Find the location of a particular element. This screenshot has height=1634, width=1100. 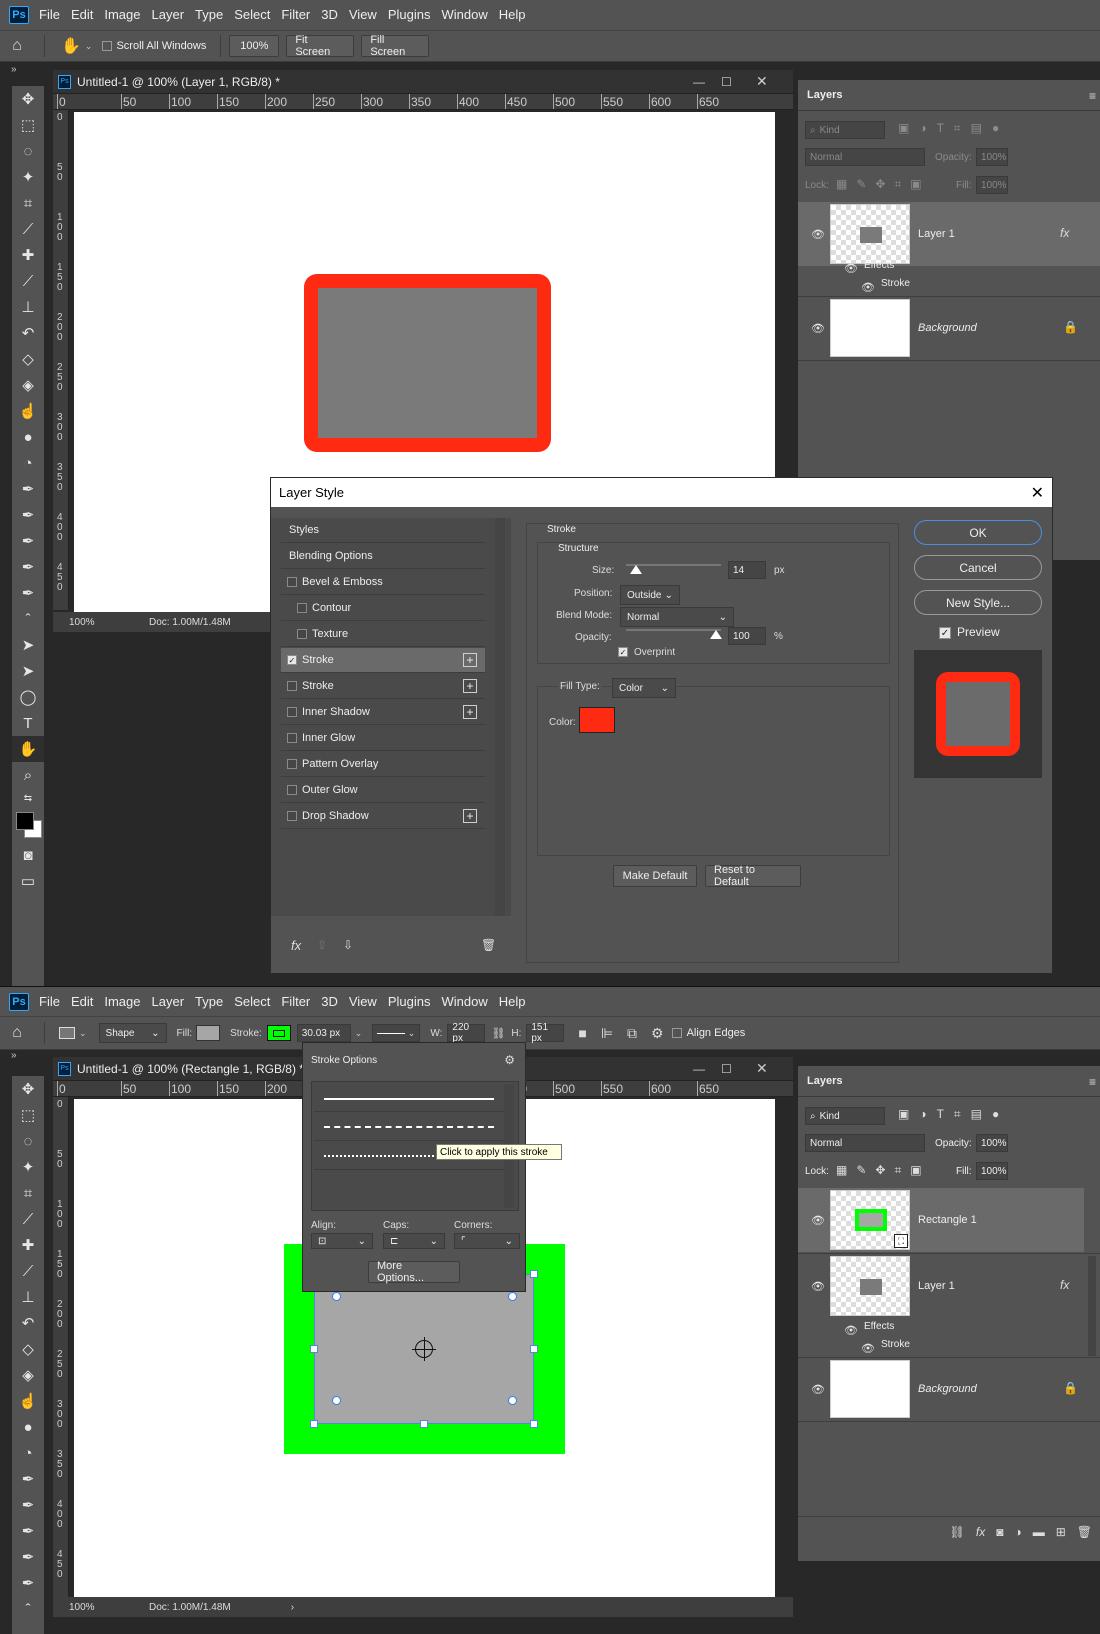

menu-view: View is located at coordinates (363, 15).